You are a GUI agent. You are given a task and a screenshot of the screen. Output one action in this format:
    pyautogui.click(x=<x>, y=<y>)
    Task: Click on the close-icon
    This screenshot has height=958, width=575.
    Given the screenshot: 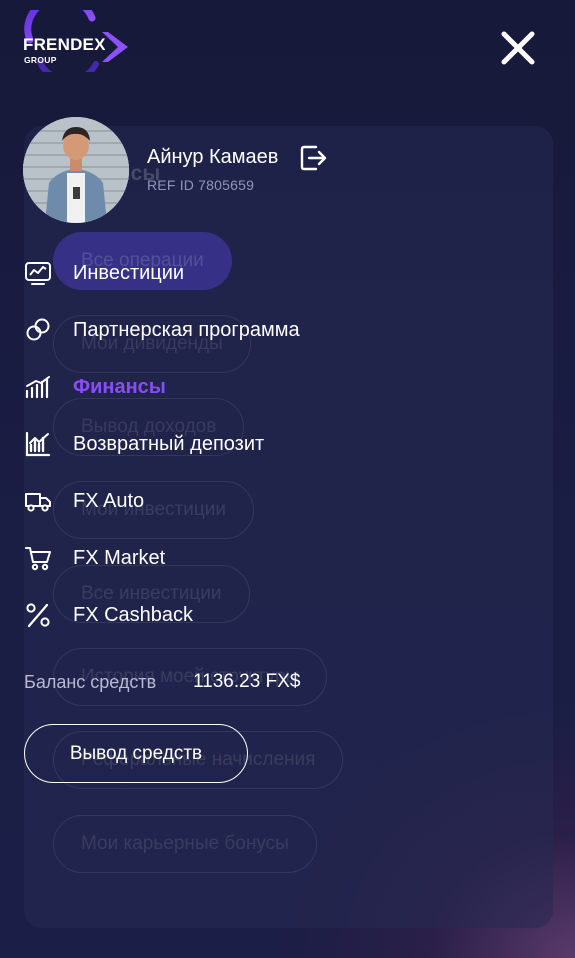 What is the action you would take?
    pyautogui.click(x=518, y=48)
    